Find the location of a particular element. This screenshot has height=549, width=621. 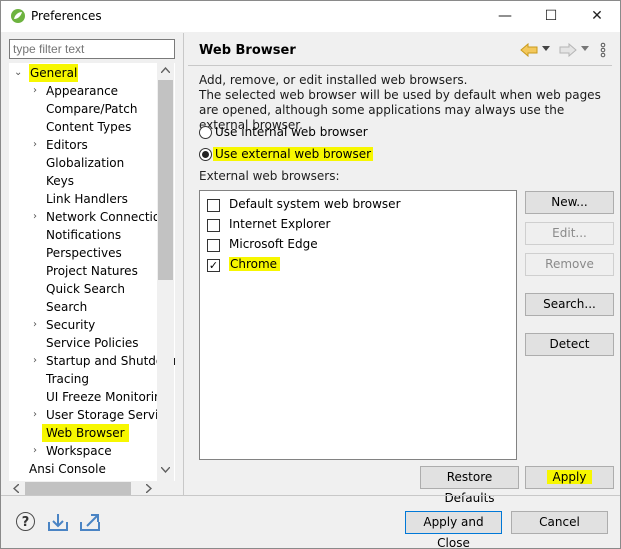

window-title: Preferences is located at coordinates (66, 16).